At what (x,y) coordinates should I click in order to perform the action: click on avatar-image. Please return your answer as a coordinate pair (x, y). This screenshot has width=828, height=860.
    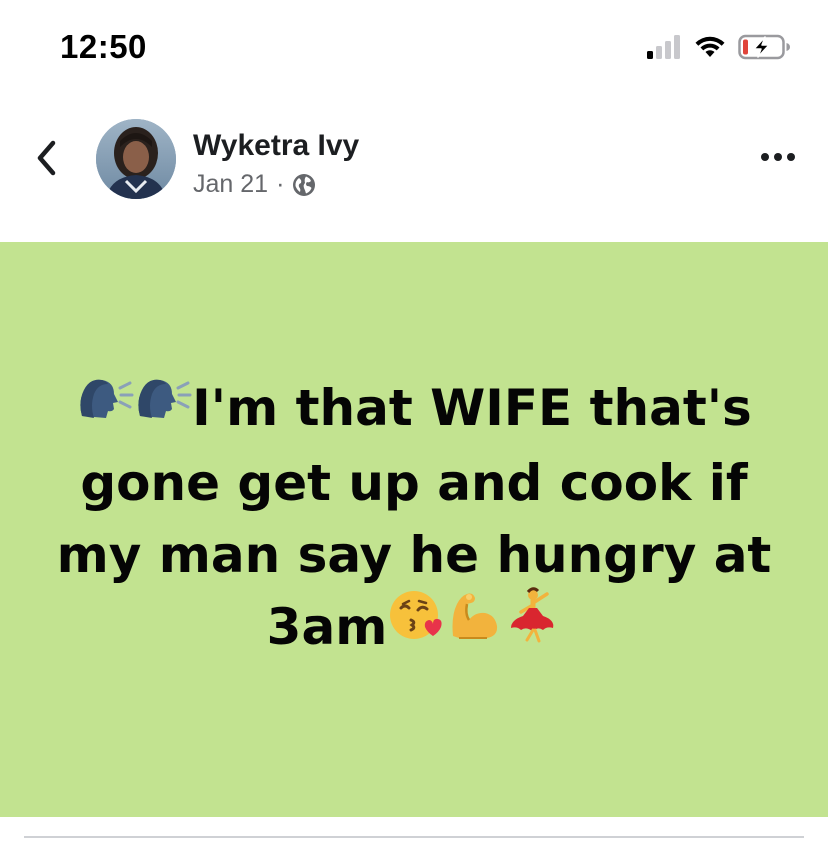
    Looking at the image, I should click on (136, 159).